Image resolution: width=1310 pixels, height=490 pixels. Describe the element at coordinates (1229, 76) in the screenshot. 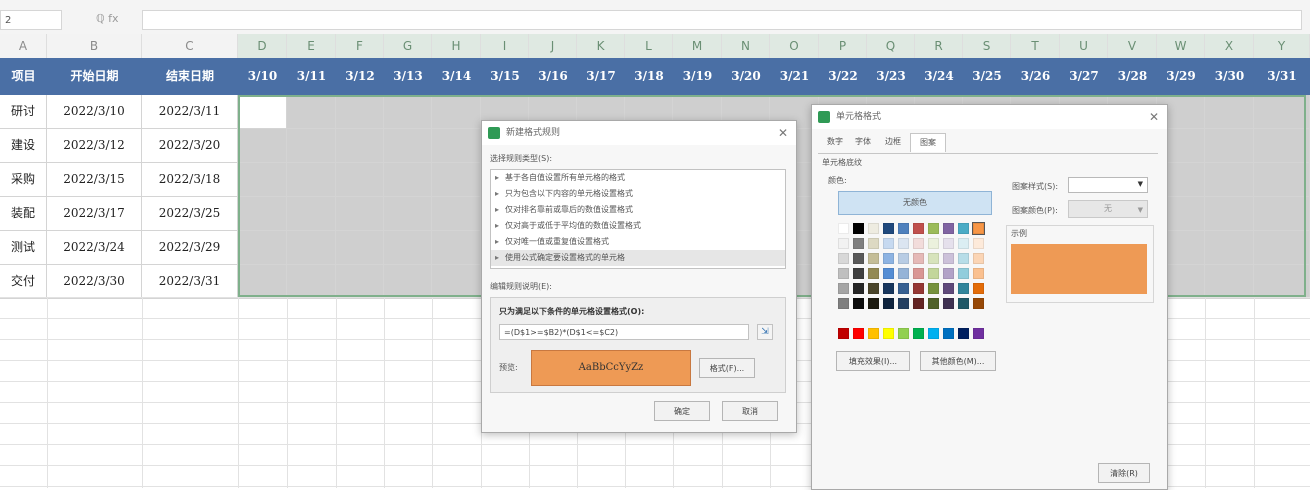

I see `header-date: 3/30` at that location.